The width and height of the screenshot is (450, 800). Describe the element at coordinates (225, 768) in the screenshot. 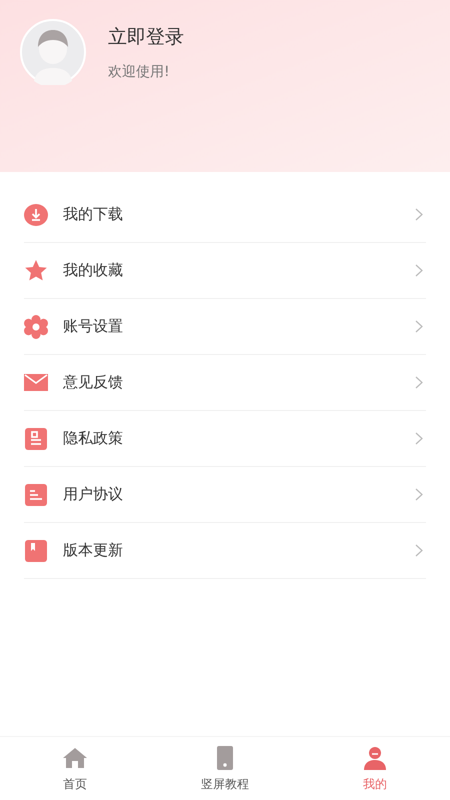

I see `nav-tab: 竖屏教程` at that location.